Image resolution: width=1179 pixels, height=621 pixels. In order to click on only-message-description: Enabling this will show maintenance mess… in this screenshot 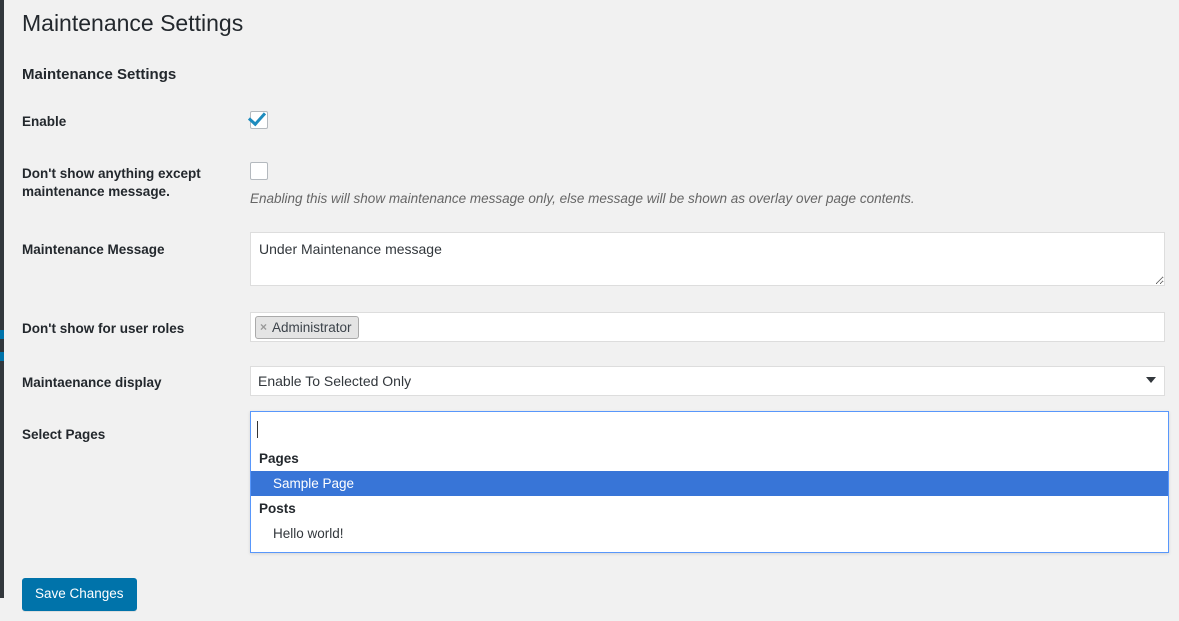, I will do `click(582, 199)`.